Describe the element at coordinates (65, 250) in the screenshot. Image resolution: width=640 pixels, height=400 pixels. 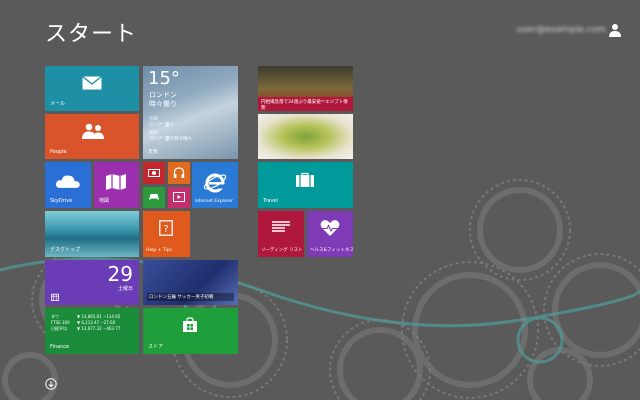
I see `tile-label: デスクトップ` at that location.